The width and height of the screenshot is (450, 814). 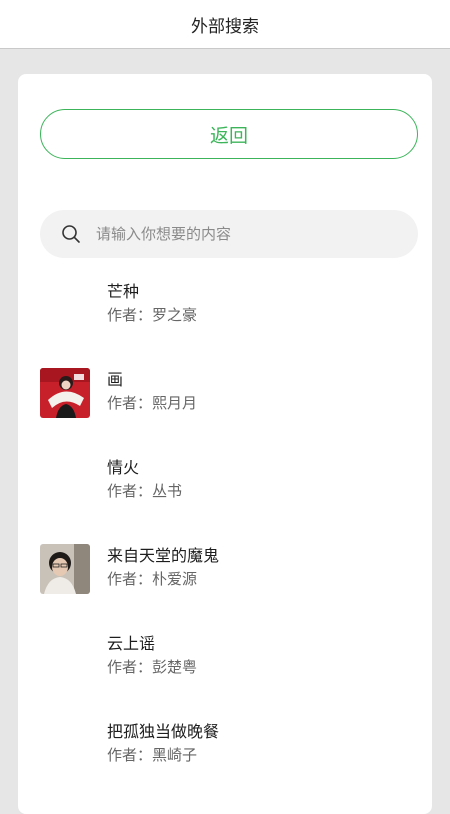 What do you see at coordinates (246, 234) in the screenshot?
I see `search-input` at bounding box center [246, 234].